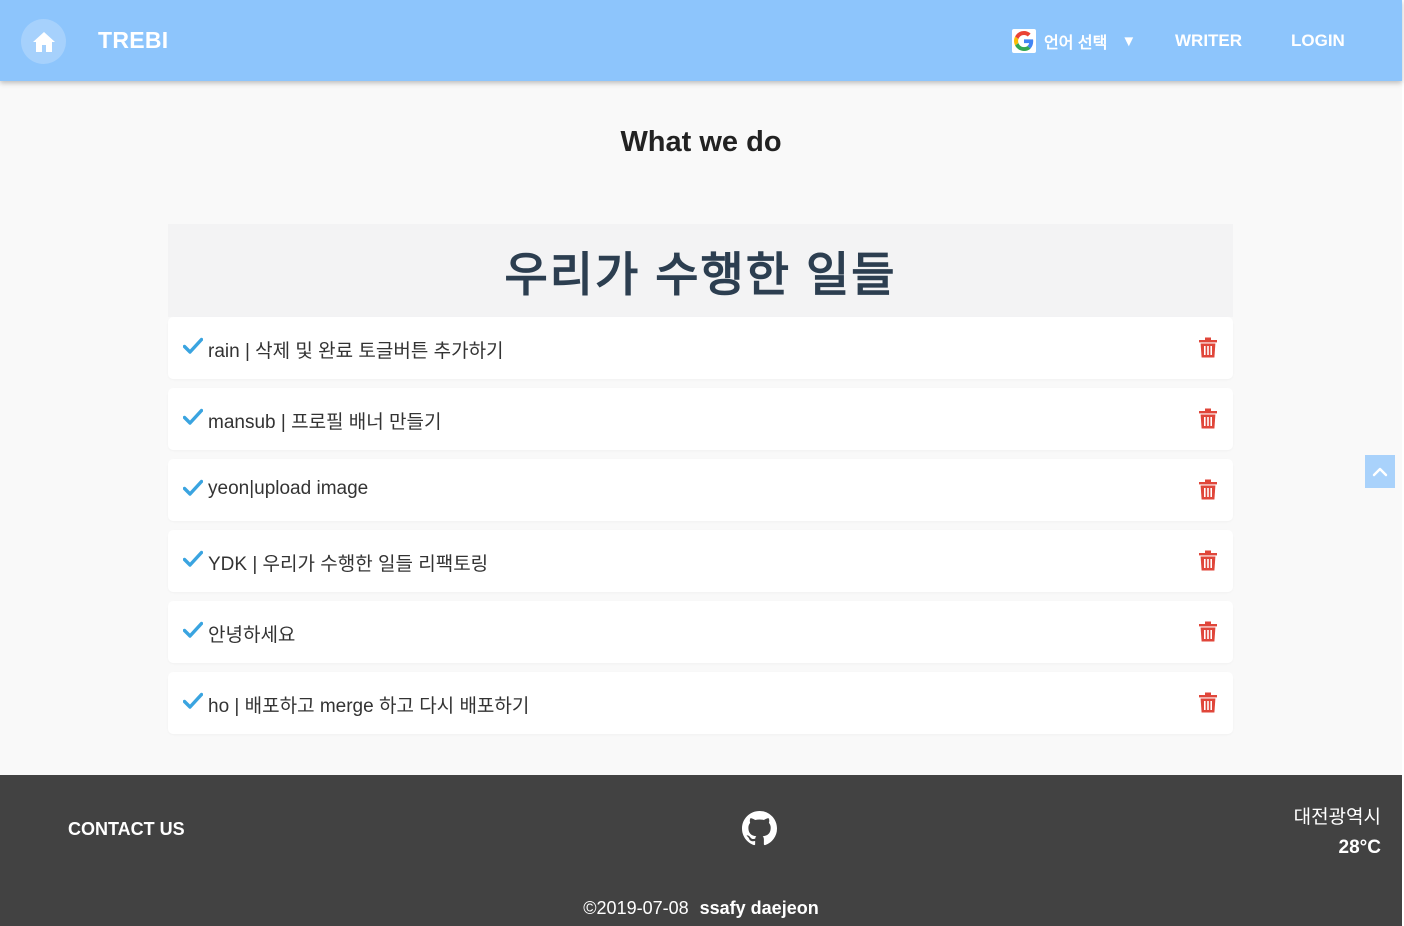 The image size is (1404, 926). What do you see at coordinates (701, 40) in the screenshot?
I see `top-app-bar: TREBI 언어 선택 ▼ WRITER LOGIN` at bounding box center [701, 40].